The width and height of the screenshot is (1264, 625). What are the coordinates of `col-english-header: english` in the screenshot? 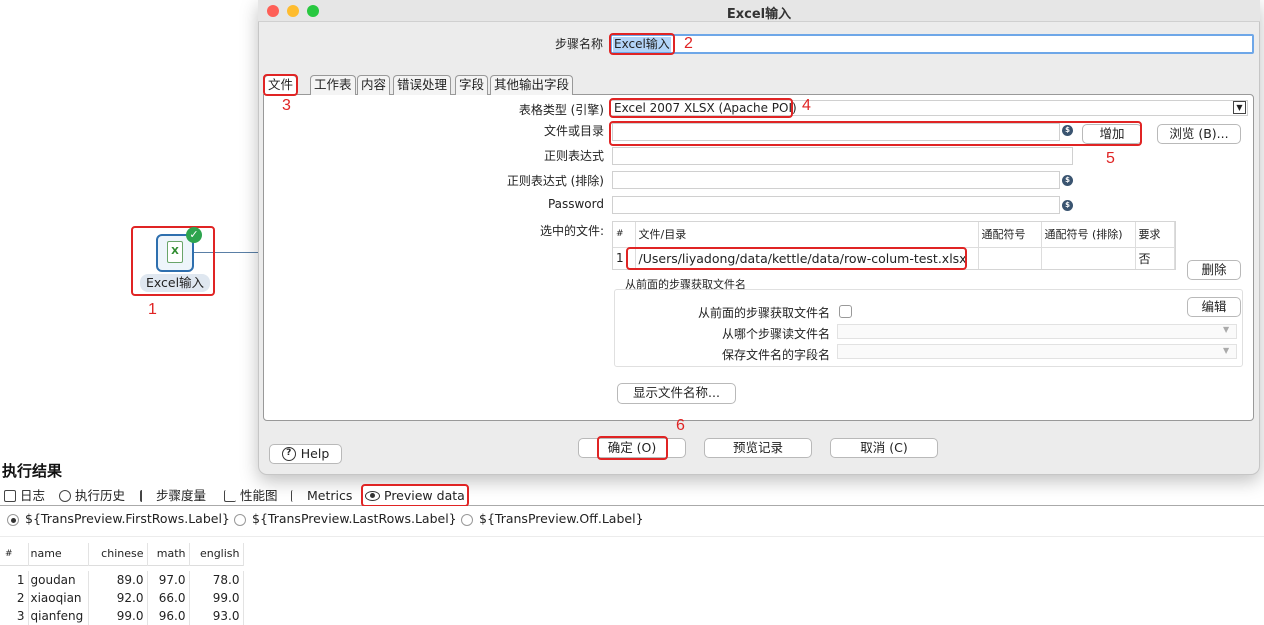 It's located at (216, 554).